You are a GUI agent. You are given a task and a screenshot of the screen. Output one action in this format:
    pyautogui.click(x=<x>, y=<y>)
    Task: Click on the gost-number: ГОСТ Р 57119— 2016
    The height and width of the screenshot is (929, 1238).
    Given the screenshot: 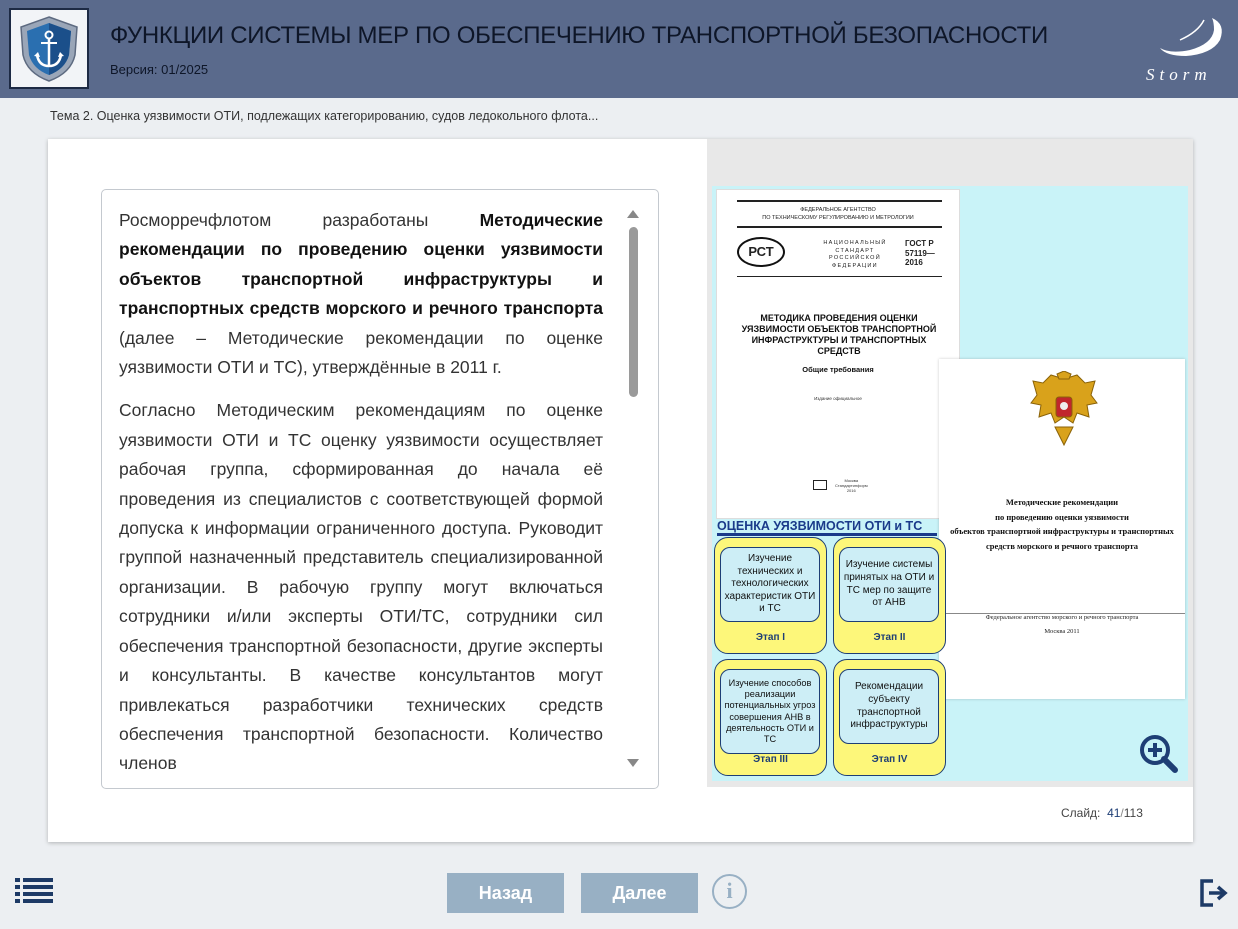 What is the action you would take?
    pyautogui.click(x=920, y=253)
    